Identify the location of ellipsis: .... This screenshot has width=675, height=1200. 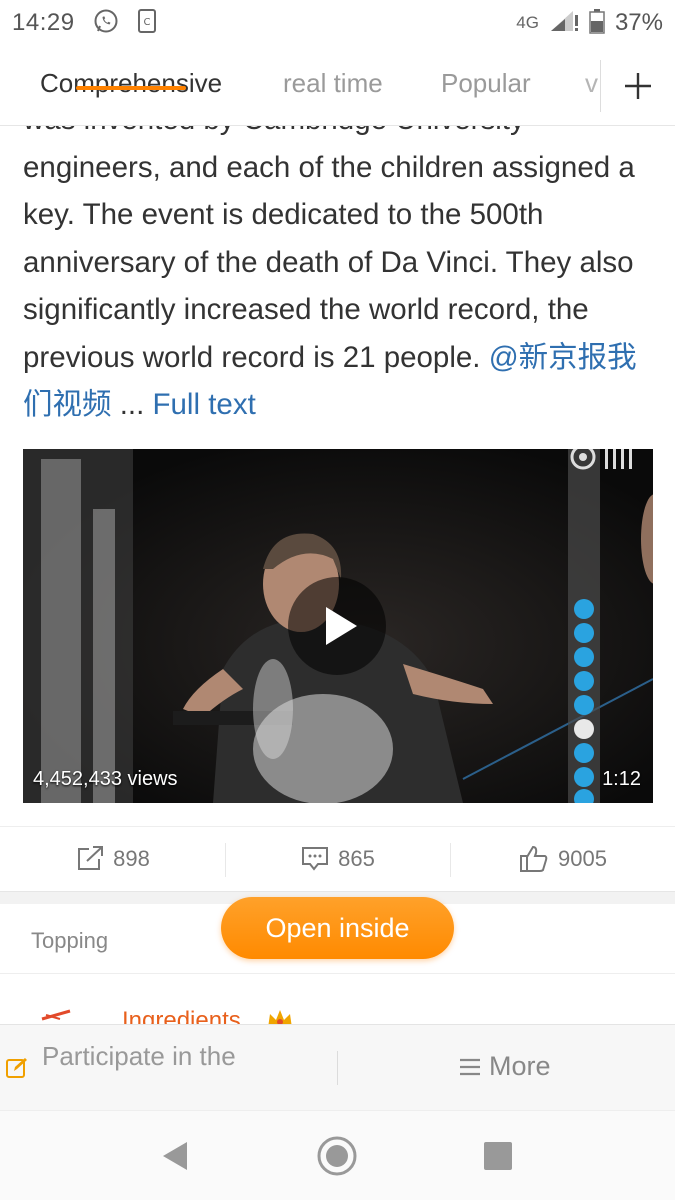
(132, 404).